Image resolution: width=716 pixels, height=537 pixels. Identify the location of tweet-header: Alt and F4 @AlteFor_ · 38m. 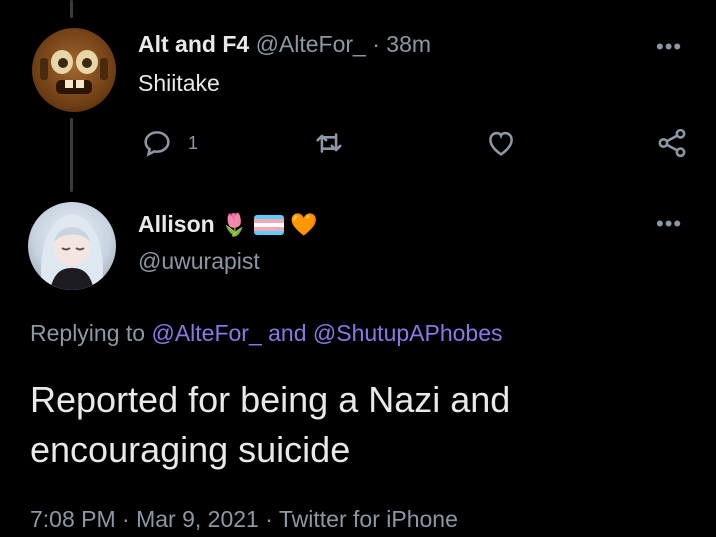
(284, 44).